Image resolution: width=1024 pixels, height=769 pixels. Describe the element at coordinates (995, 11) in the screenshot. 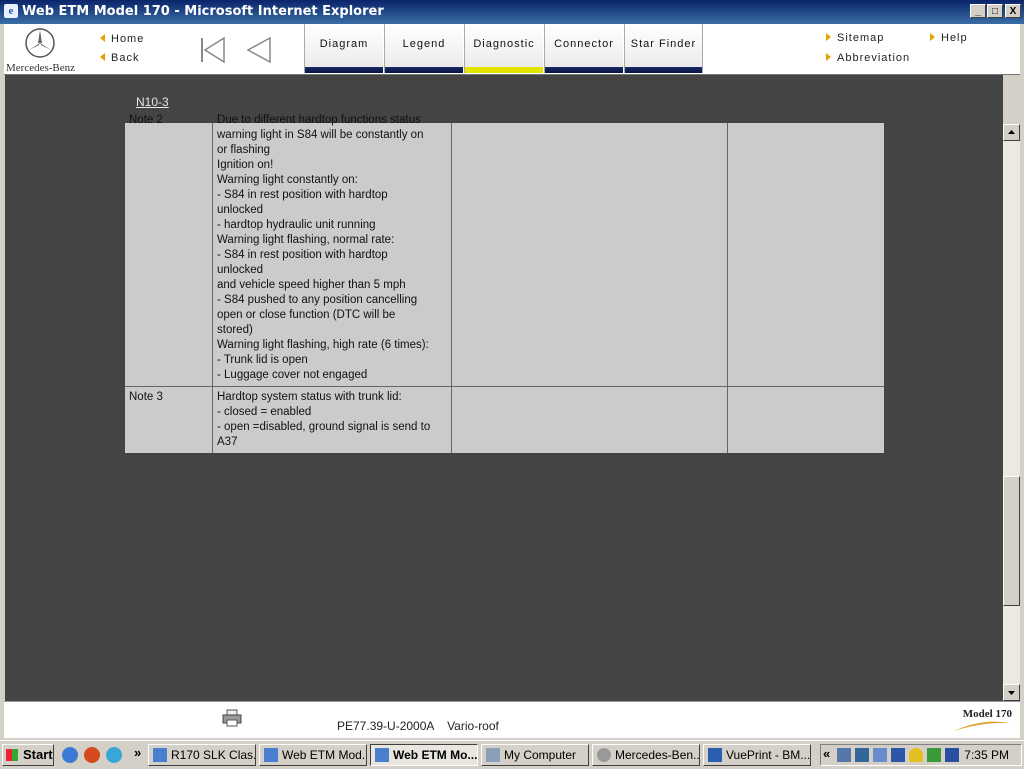

I see `maximize-button: □` at that location.